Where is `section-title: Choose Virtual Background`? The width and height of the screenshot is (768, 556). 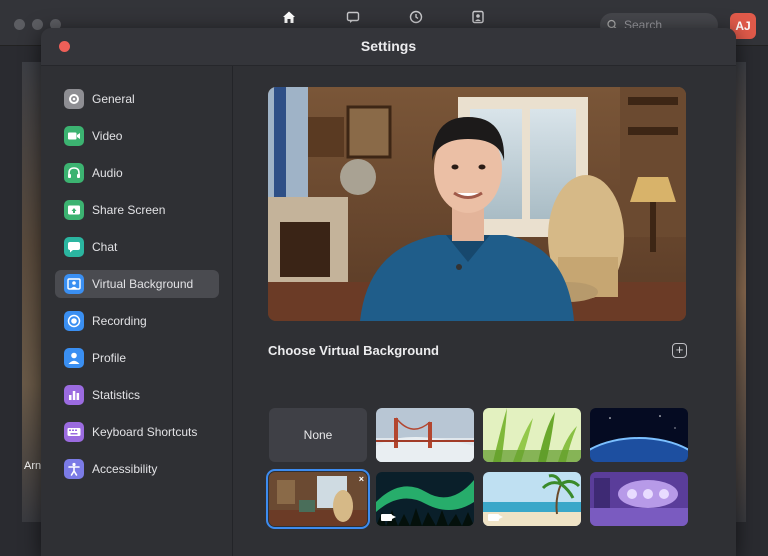 section-title: Choose Virtual Background is located at coordinates (353, 350).